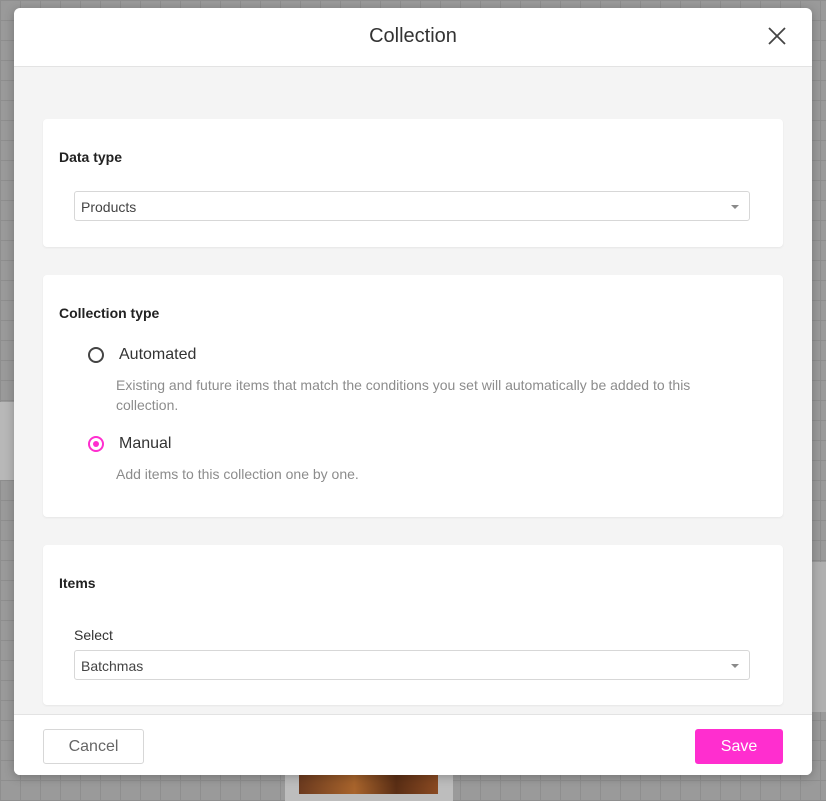  What do you see at coordinates (413, 183) in the screenshot?
I see `data-type-section: Data type Products` at bounding box center [413, 183].